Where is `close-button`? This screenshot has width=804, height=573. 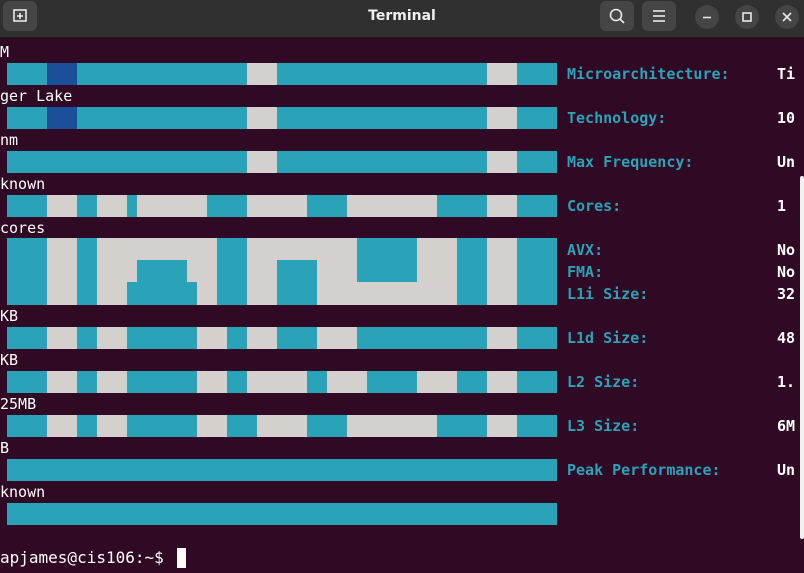
close-button is located at coordinates (787, 17).